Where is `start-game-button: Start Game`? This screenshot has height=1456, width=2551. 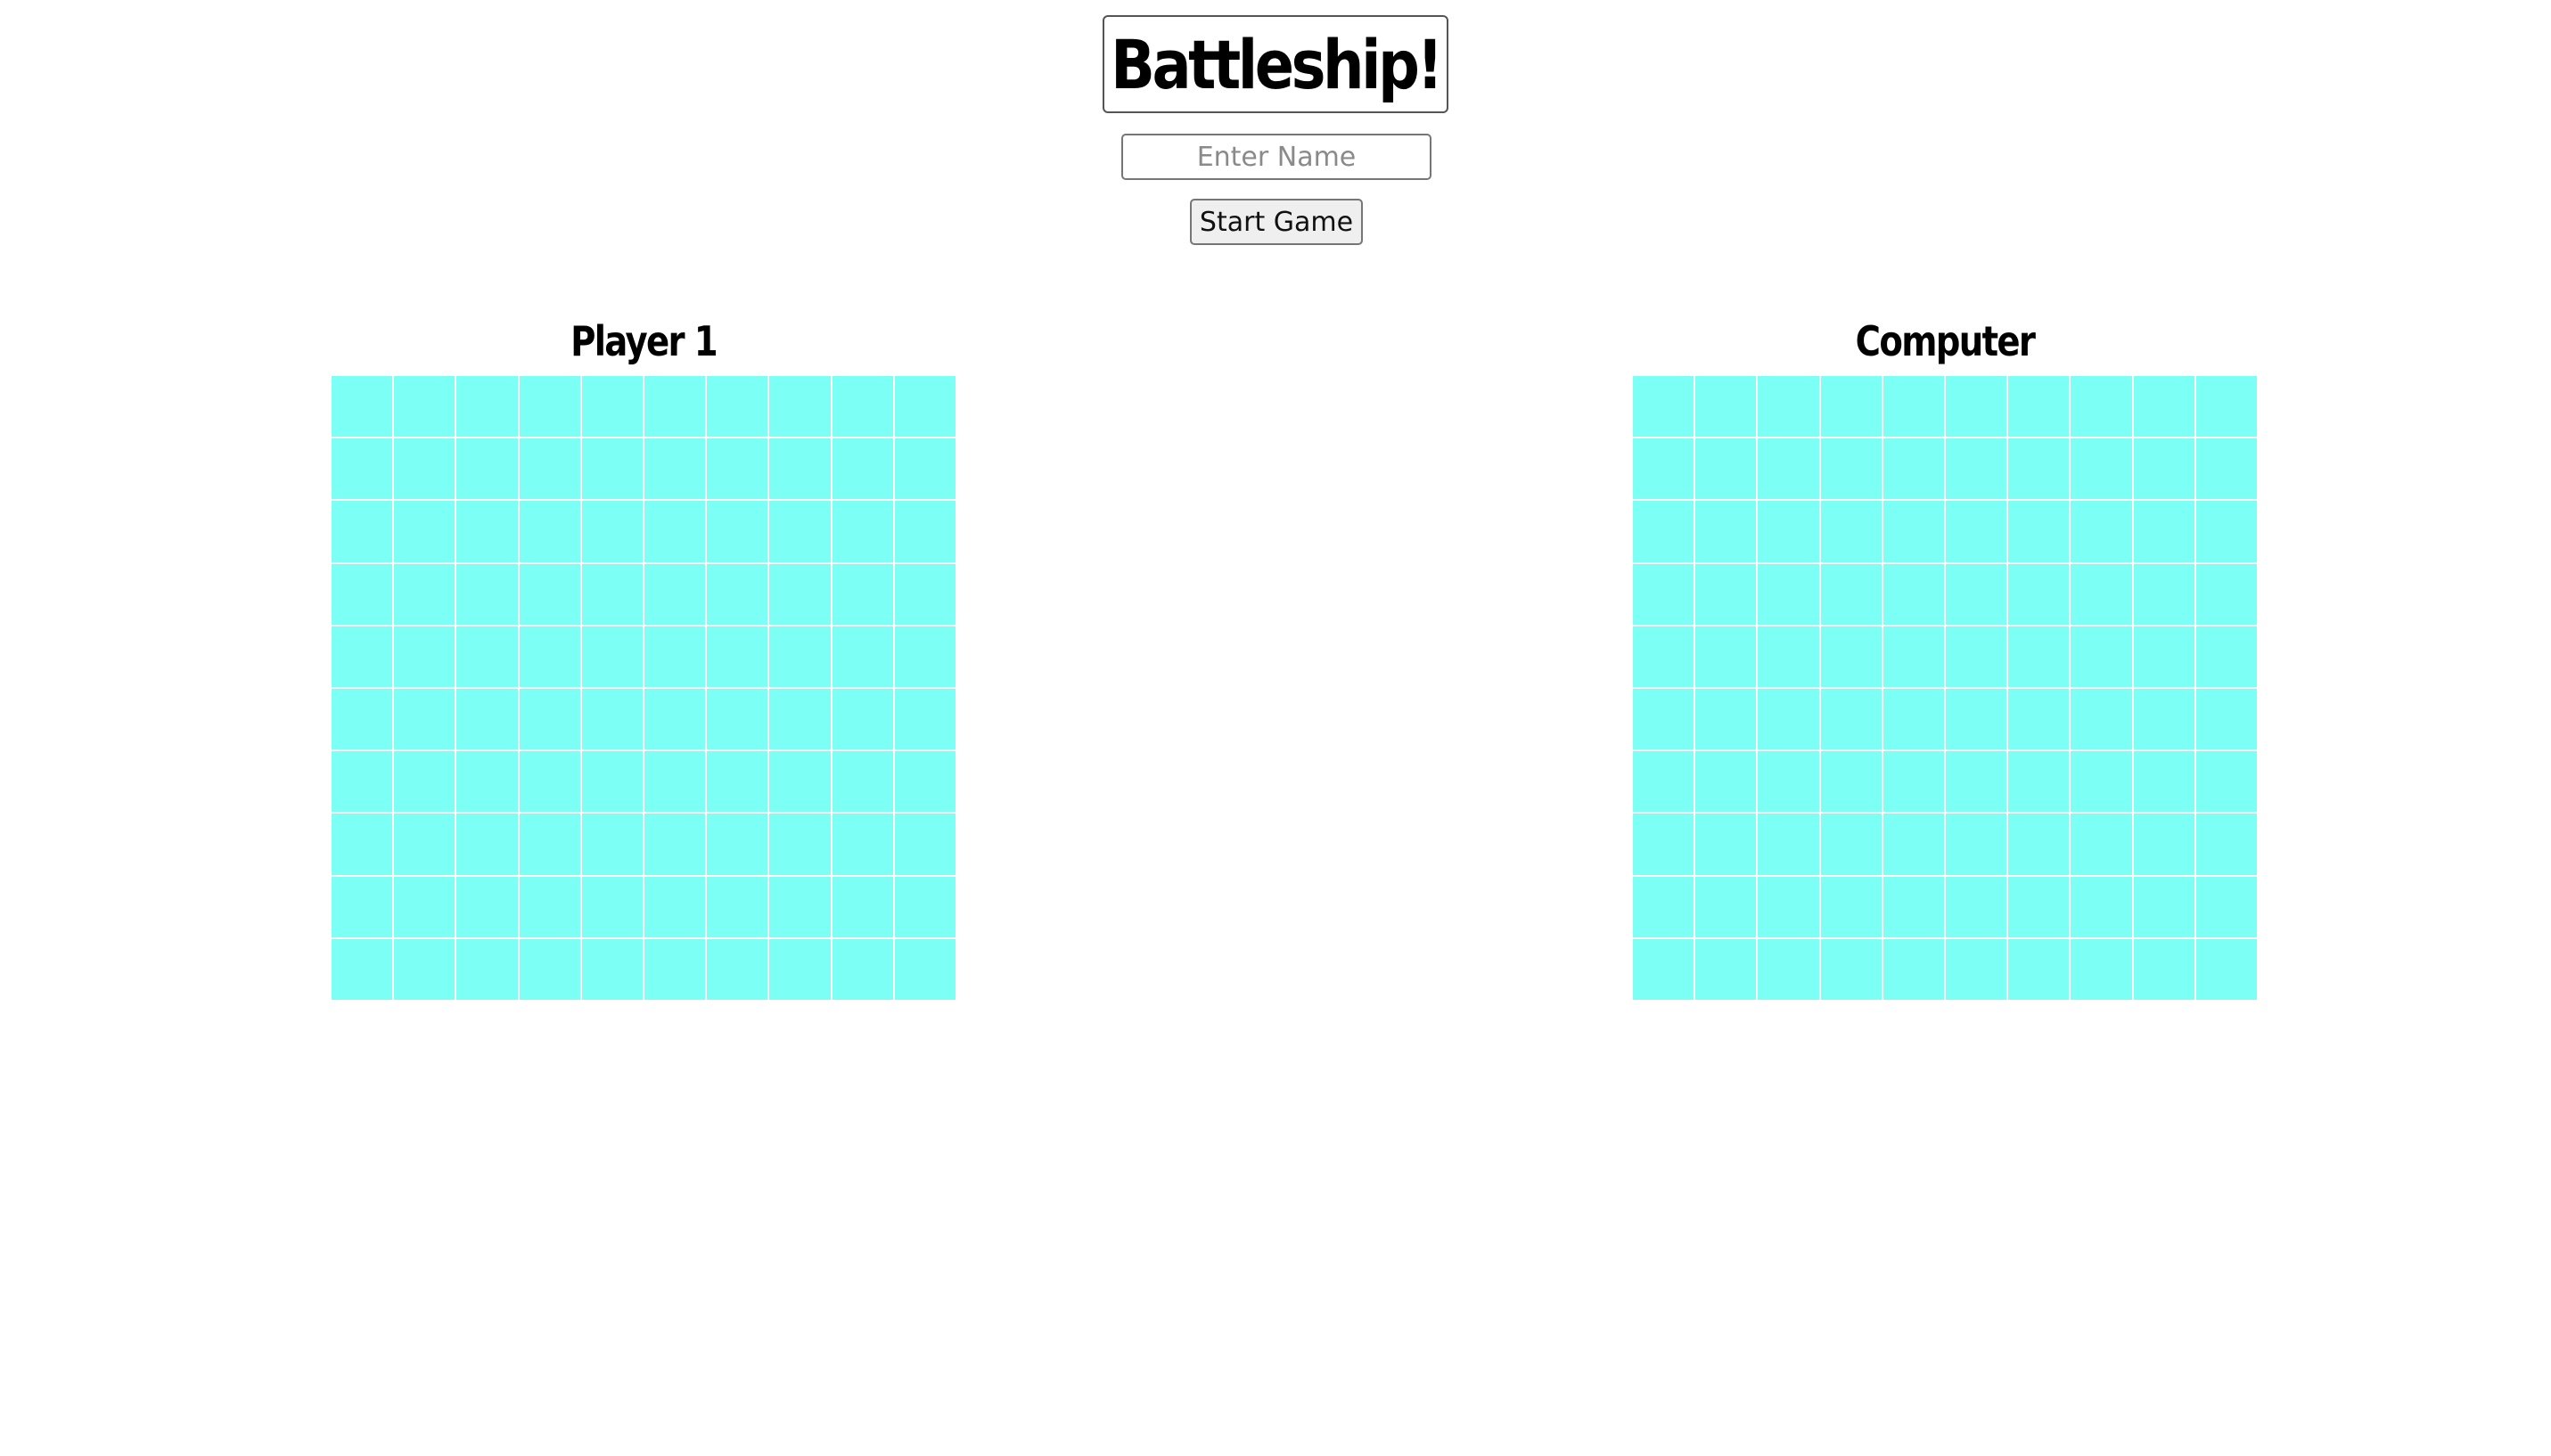
start-game-button: Start Game is located at coordinates (1276, 222).